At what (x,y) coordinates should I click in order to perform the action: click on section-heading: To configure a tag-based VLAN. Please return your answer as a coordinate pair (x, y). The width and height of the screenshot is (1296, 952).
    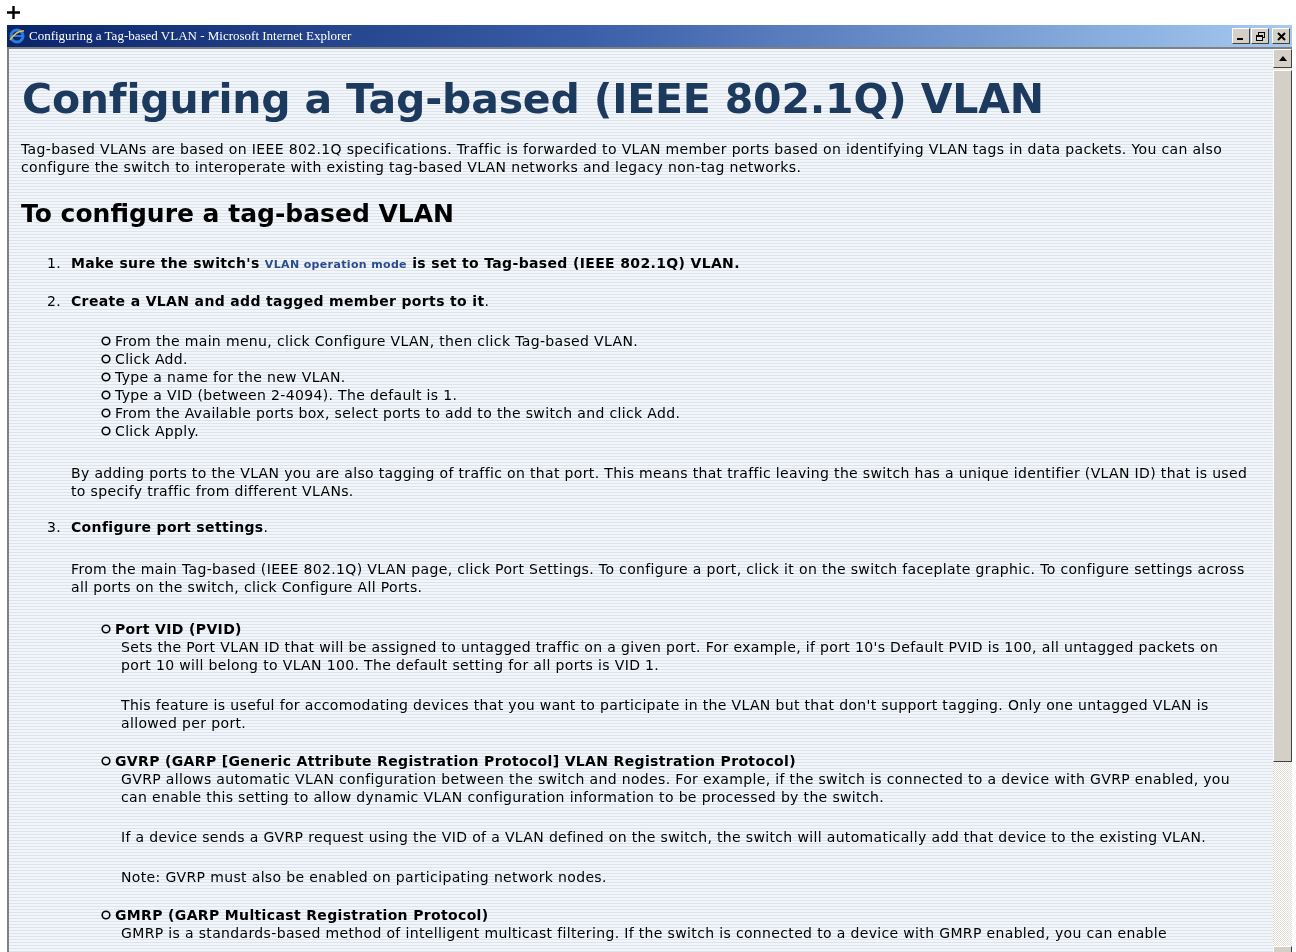
    Looking at the image, I should click on (238, 214).